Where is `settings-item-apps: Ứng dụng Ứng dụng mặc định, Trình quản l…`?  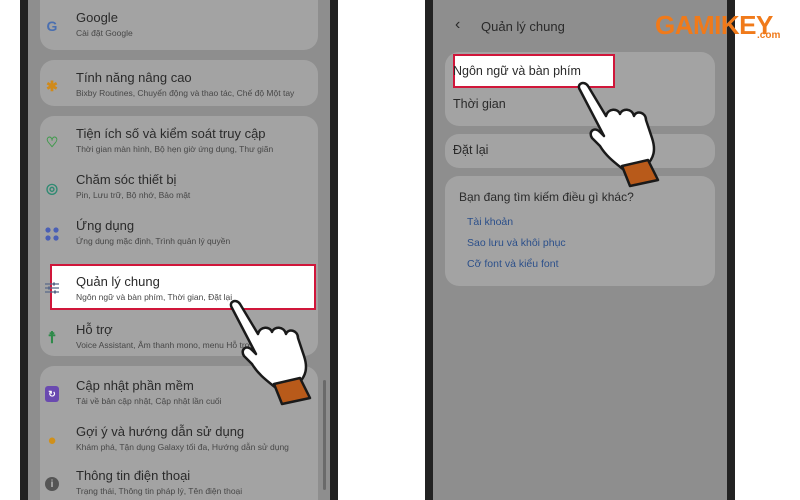 settings-item-apps: Ứng dụng Ứng dụng mặc định, Trình quản l… is located at coordinates (179, 235).